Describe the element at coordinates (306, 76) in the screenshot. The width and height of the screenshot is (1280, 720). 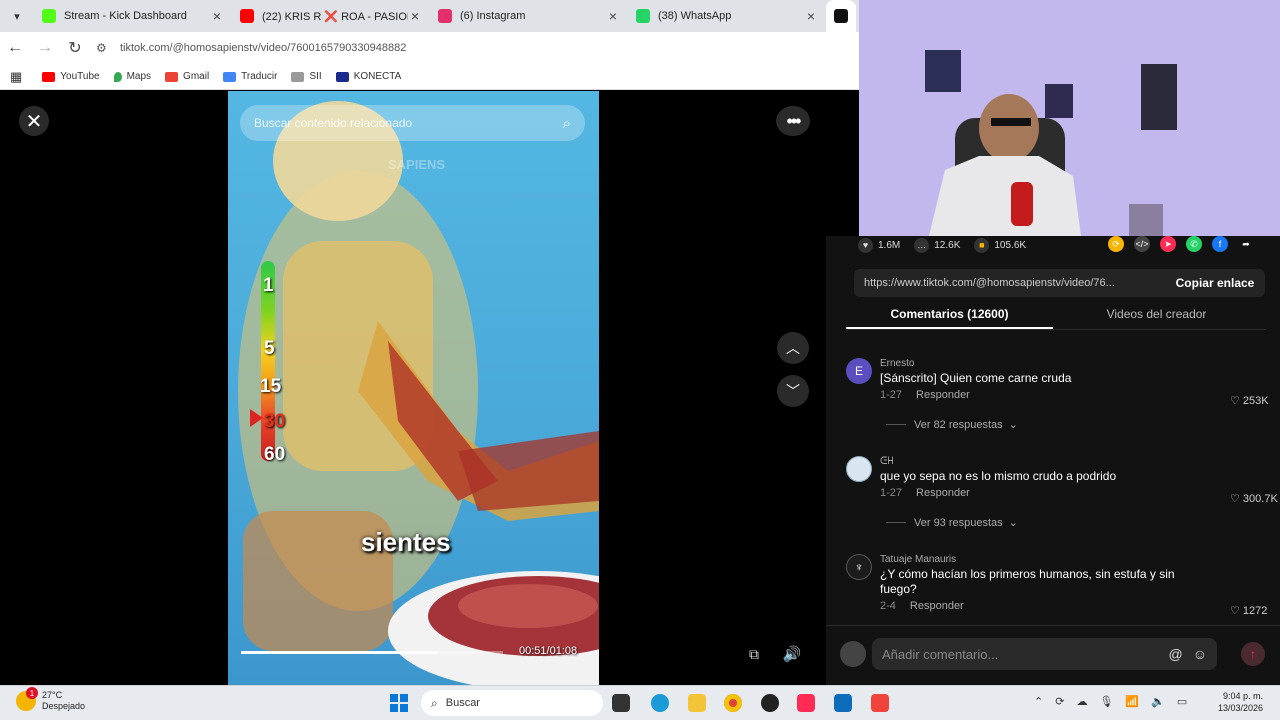
I see `bookmark-sii: SII` at that location.